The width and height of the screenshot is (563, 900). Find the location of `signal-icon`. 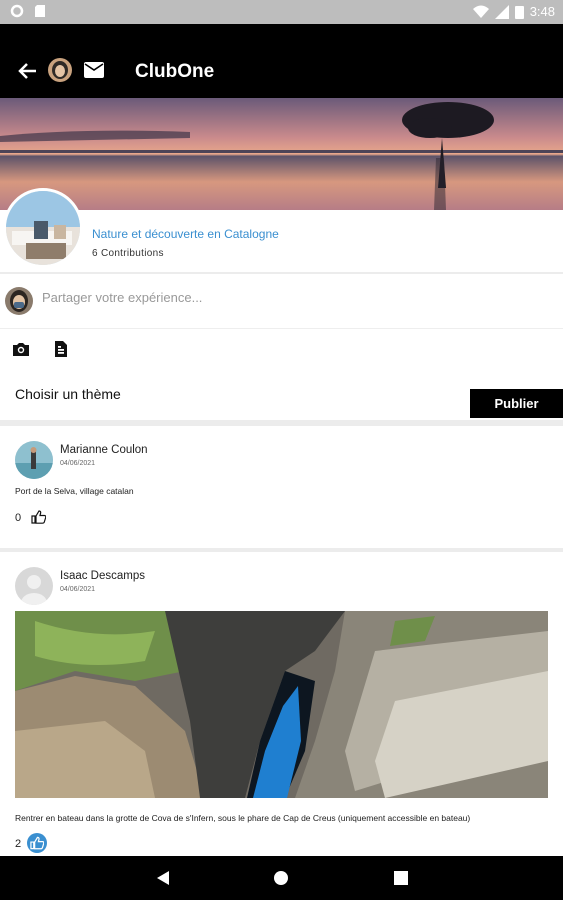

signal-icon is located at coordinates (501, 11).